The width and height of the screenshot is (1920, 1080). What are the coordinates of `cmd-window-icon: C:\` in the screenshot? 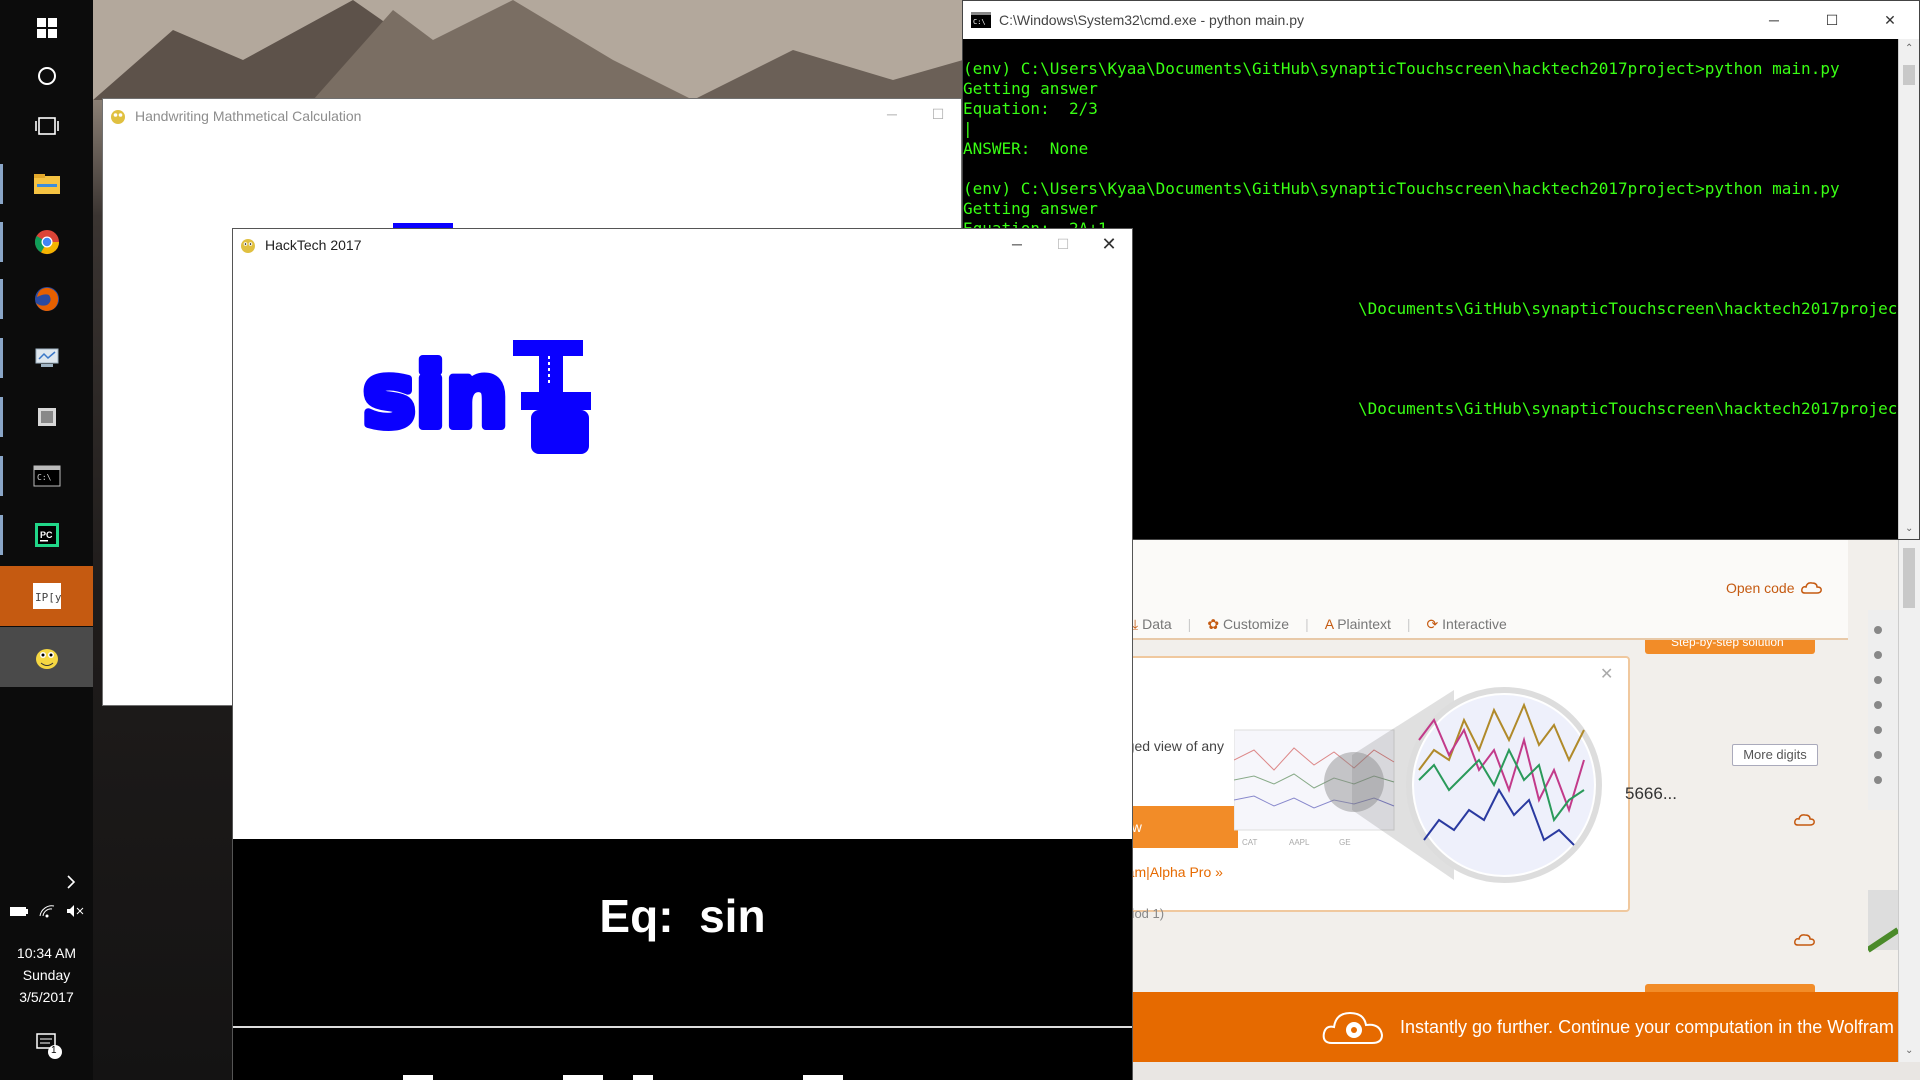 It's located at (981, 20).